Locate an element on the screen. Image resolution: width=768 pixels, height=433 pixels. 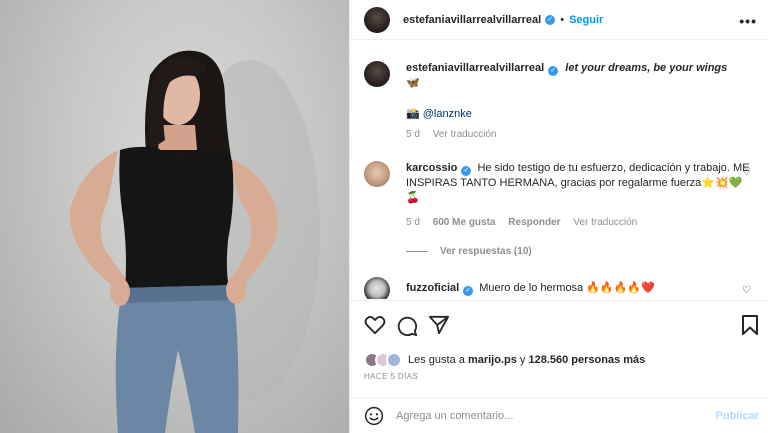
likes-others: 128.560 personas más is located at coordinates (586, 360).